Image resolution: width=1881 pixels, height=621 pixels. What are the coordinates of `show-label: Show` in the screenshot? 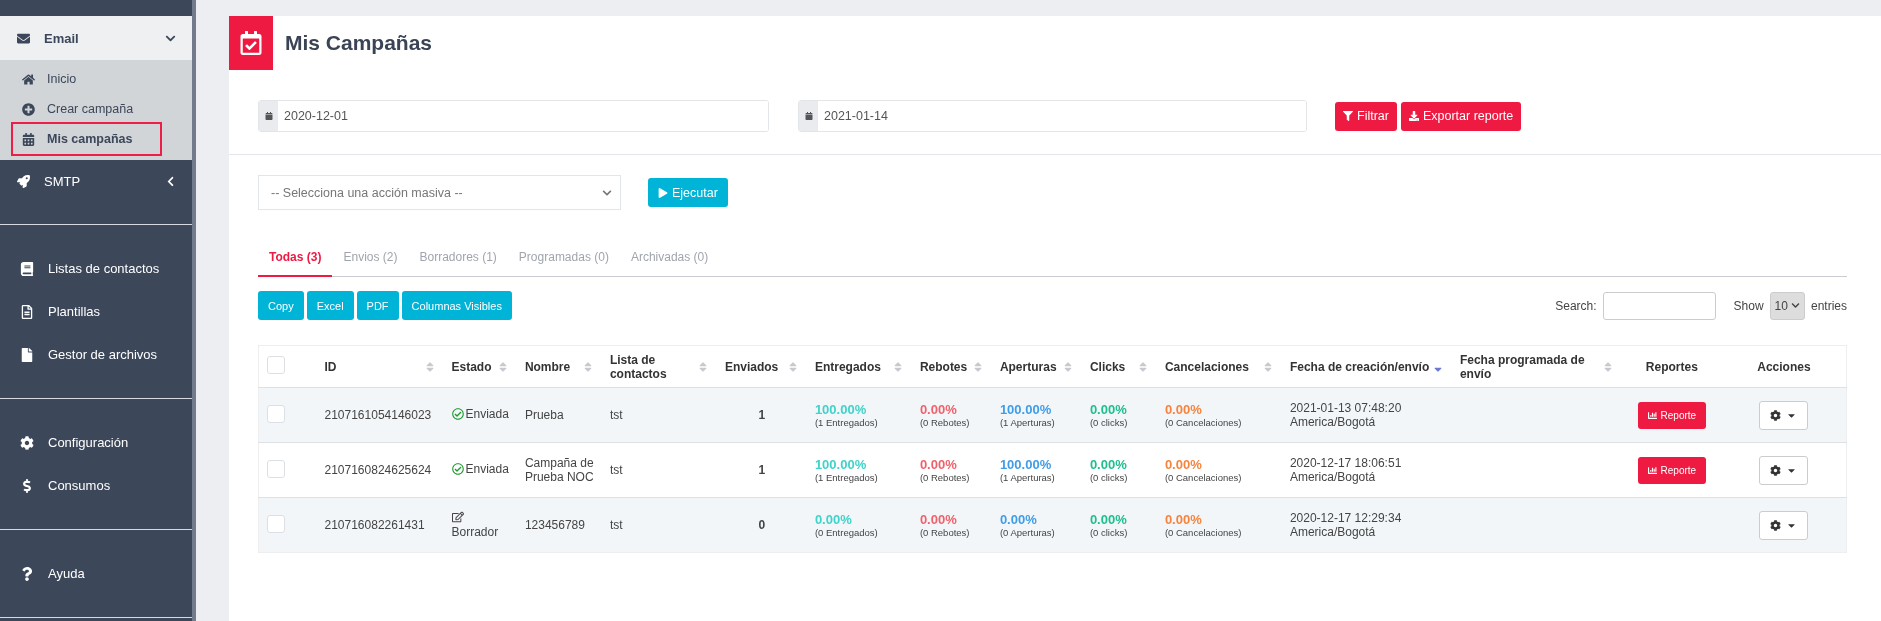 It's located at (1748, 305).